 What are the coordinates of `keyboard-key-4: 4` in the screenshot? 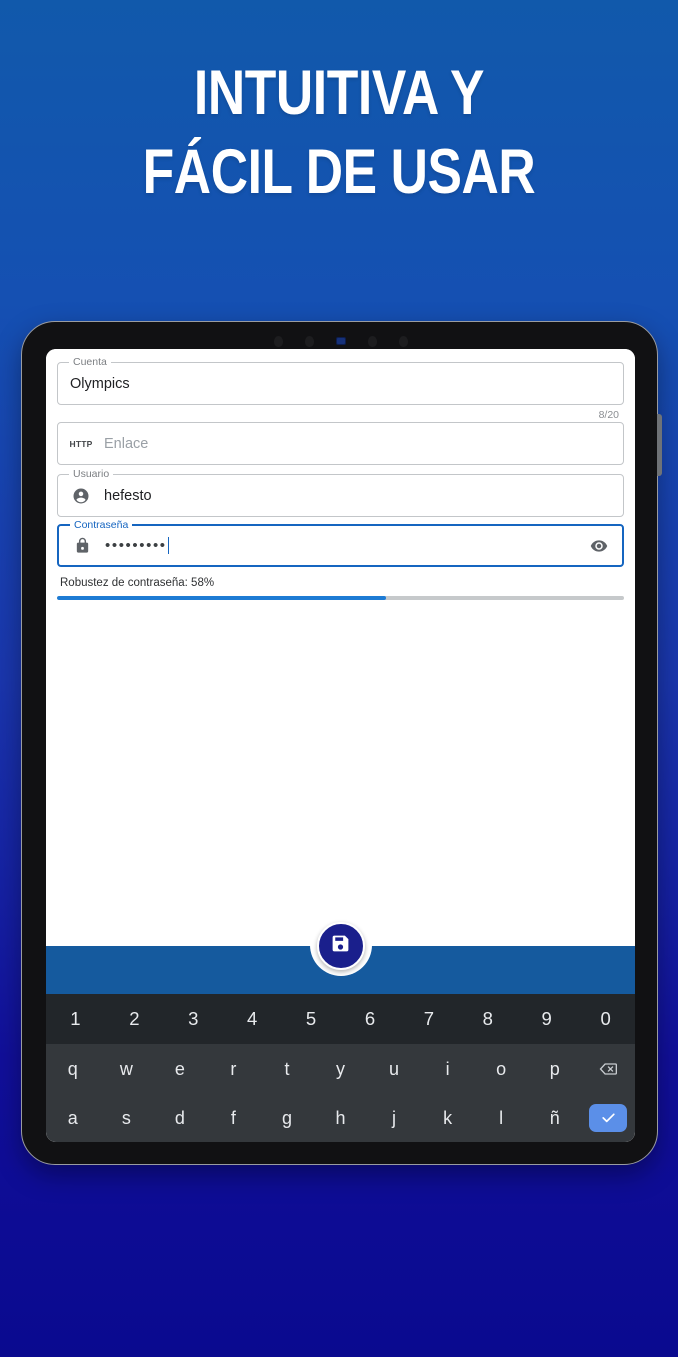 It's located at (252, 1019).